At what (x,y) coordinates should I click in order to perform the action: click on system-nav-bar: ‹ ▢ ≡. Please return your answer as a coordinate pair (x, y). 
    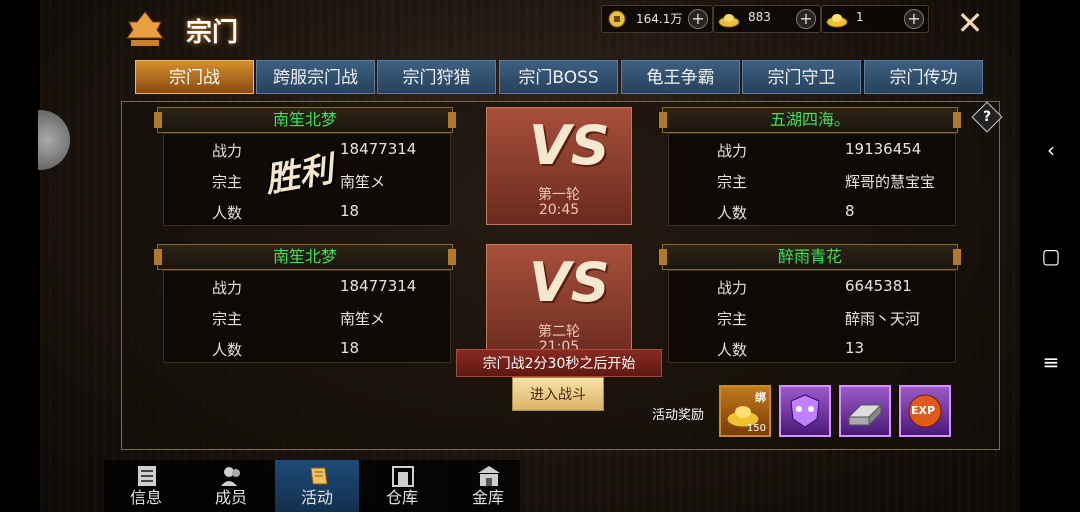
    Looking at the image, I should click on (1050, 256).